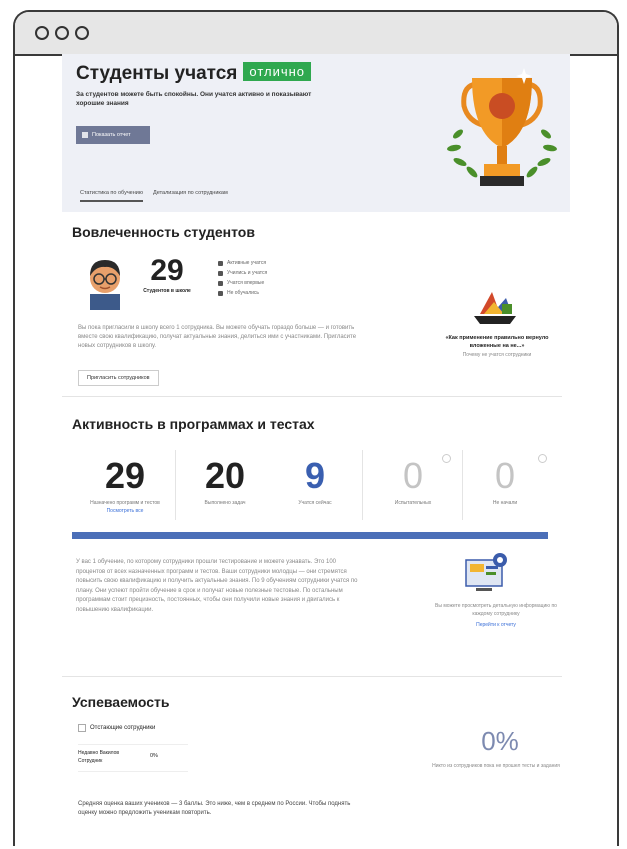 This screenshot has width=627, height=849. I want to click on legend-item: Не обучались, so click(242, 293).